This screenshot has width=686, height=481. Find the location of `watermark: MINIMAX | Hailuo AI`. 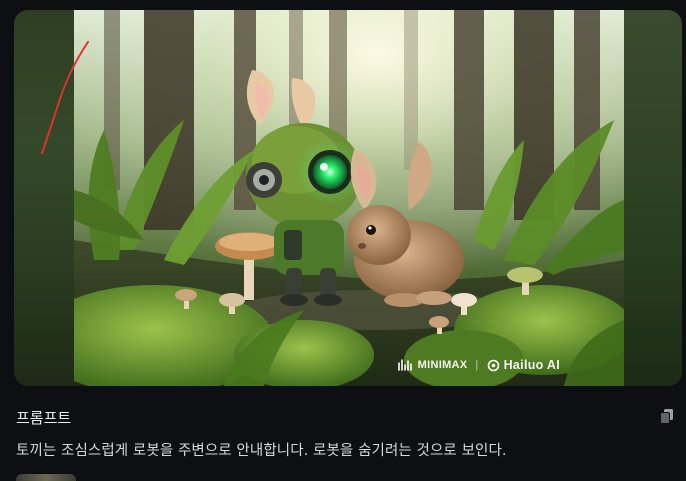

watermark: MINIMAX | Hailuo AI is located at coordinates (478, 365).